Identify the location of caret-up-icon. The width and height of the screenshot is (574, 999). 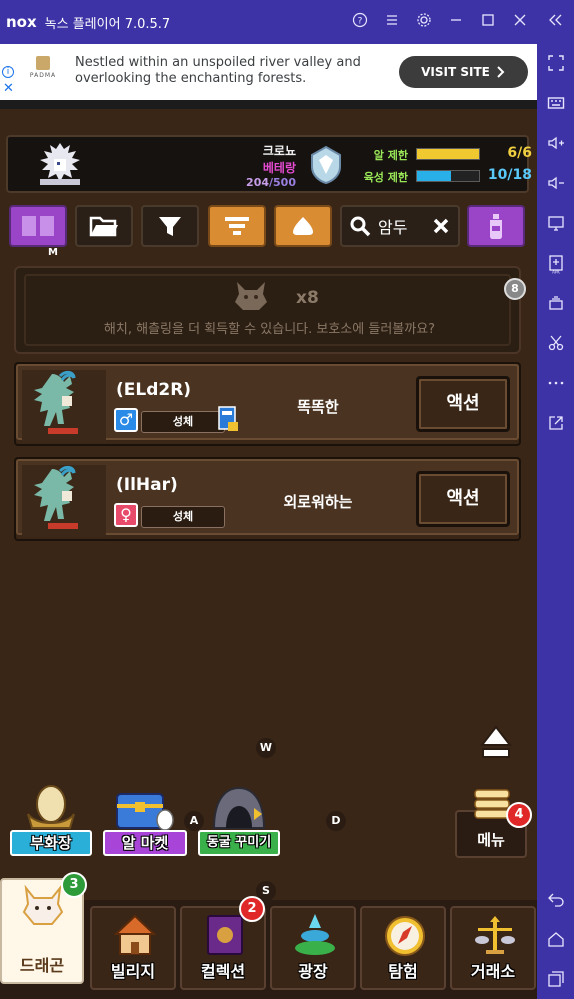
(303, 226).